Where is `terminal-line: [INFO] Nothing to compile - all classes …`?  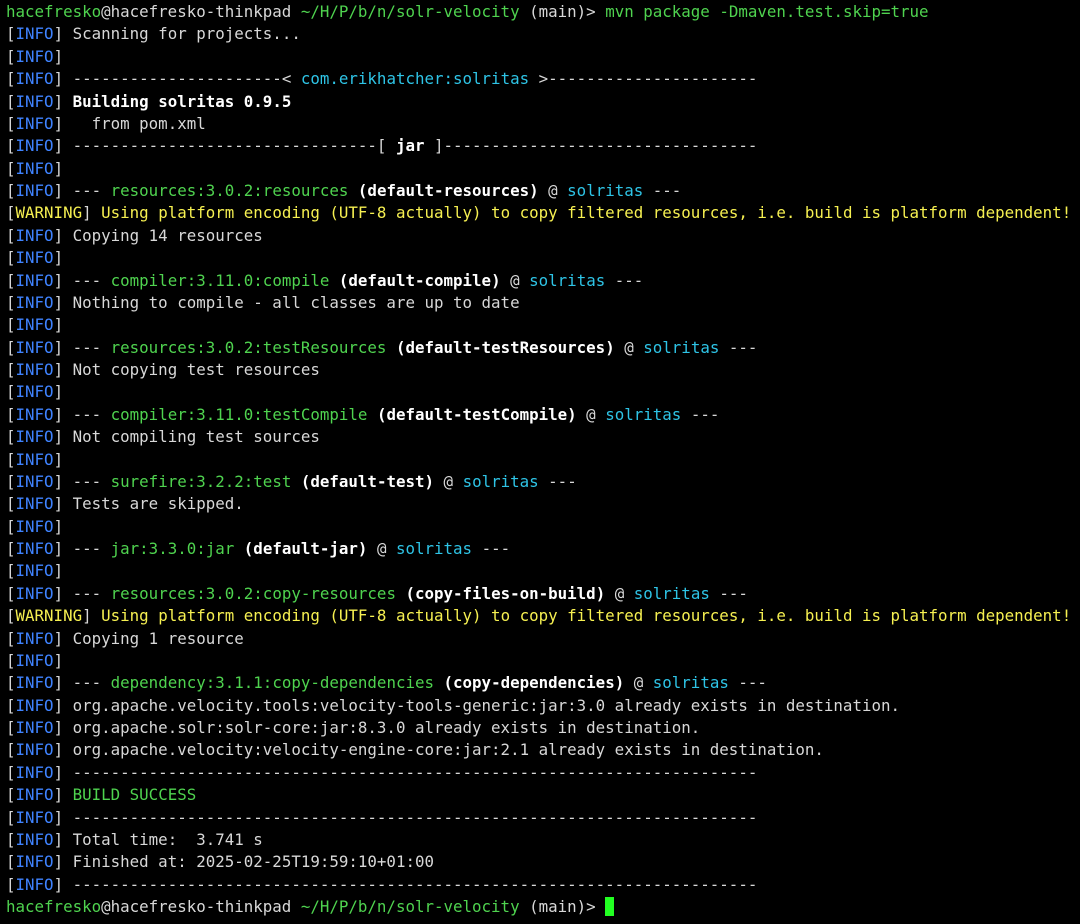 terminal-line: [INFO] Nothing to compile - all classes … is located at coordinates (543, 303).